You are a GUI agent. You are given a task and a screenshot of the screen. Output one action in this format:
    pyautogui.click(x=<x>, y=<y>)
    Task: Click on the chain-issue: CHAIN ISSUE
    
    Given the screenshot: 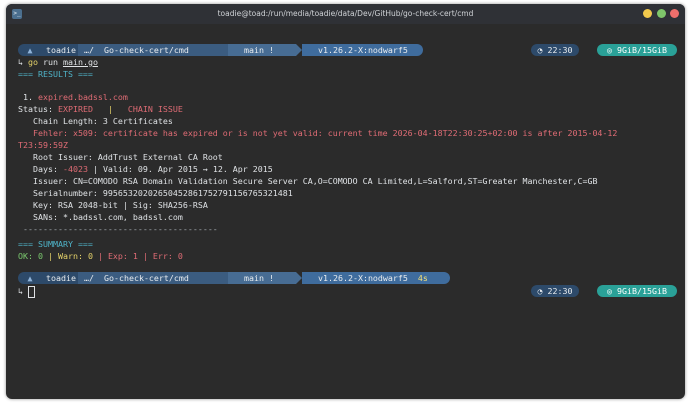 What is the action you would take?
    pyautogui.click(x=150, y=109)
    